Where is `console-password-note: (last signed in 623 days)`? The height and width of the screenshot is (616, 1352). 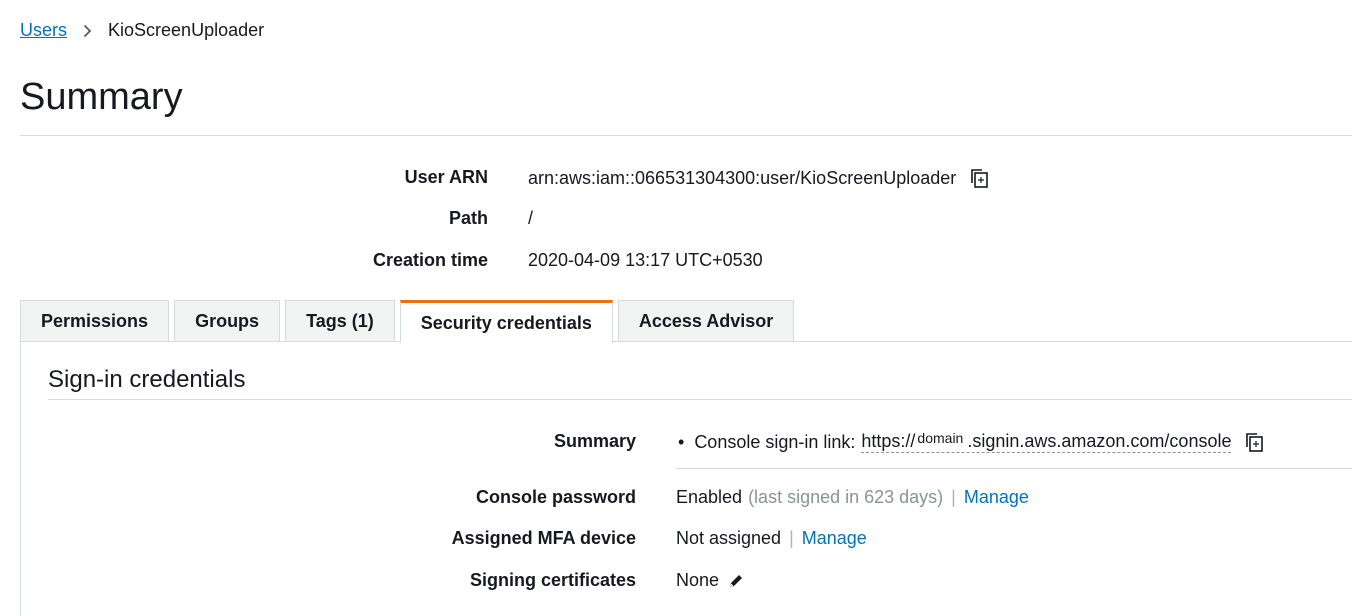 console-password-note: (last signed in 623 days) is located at coordinates (846, 497).